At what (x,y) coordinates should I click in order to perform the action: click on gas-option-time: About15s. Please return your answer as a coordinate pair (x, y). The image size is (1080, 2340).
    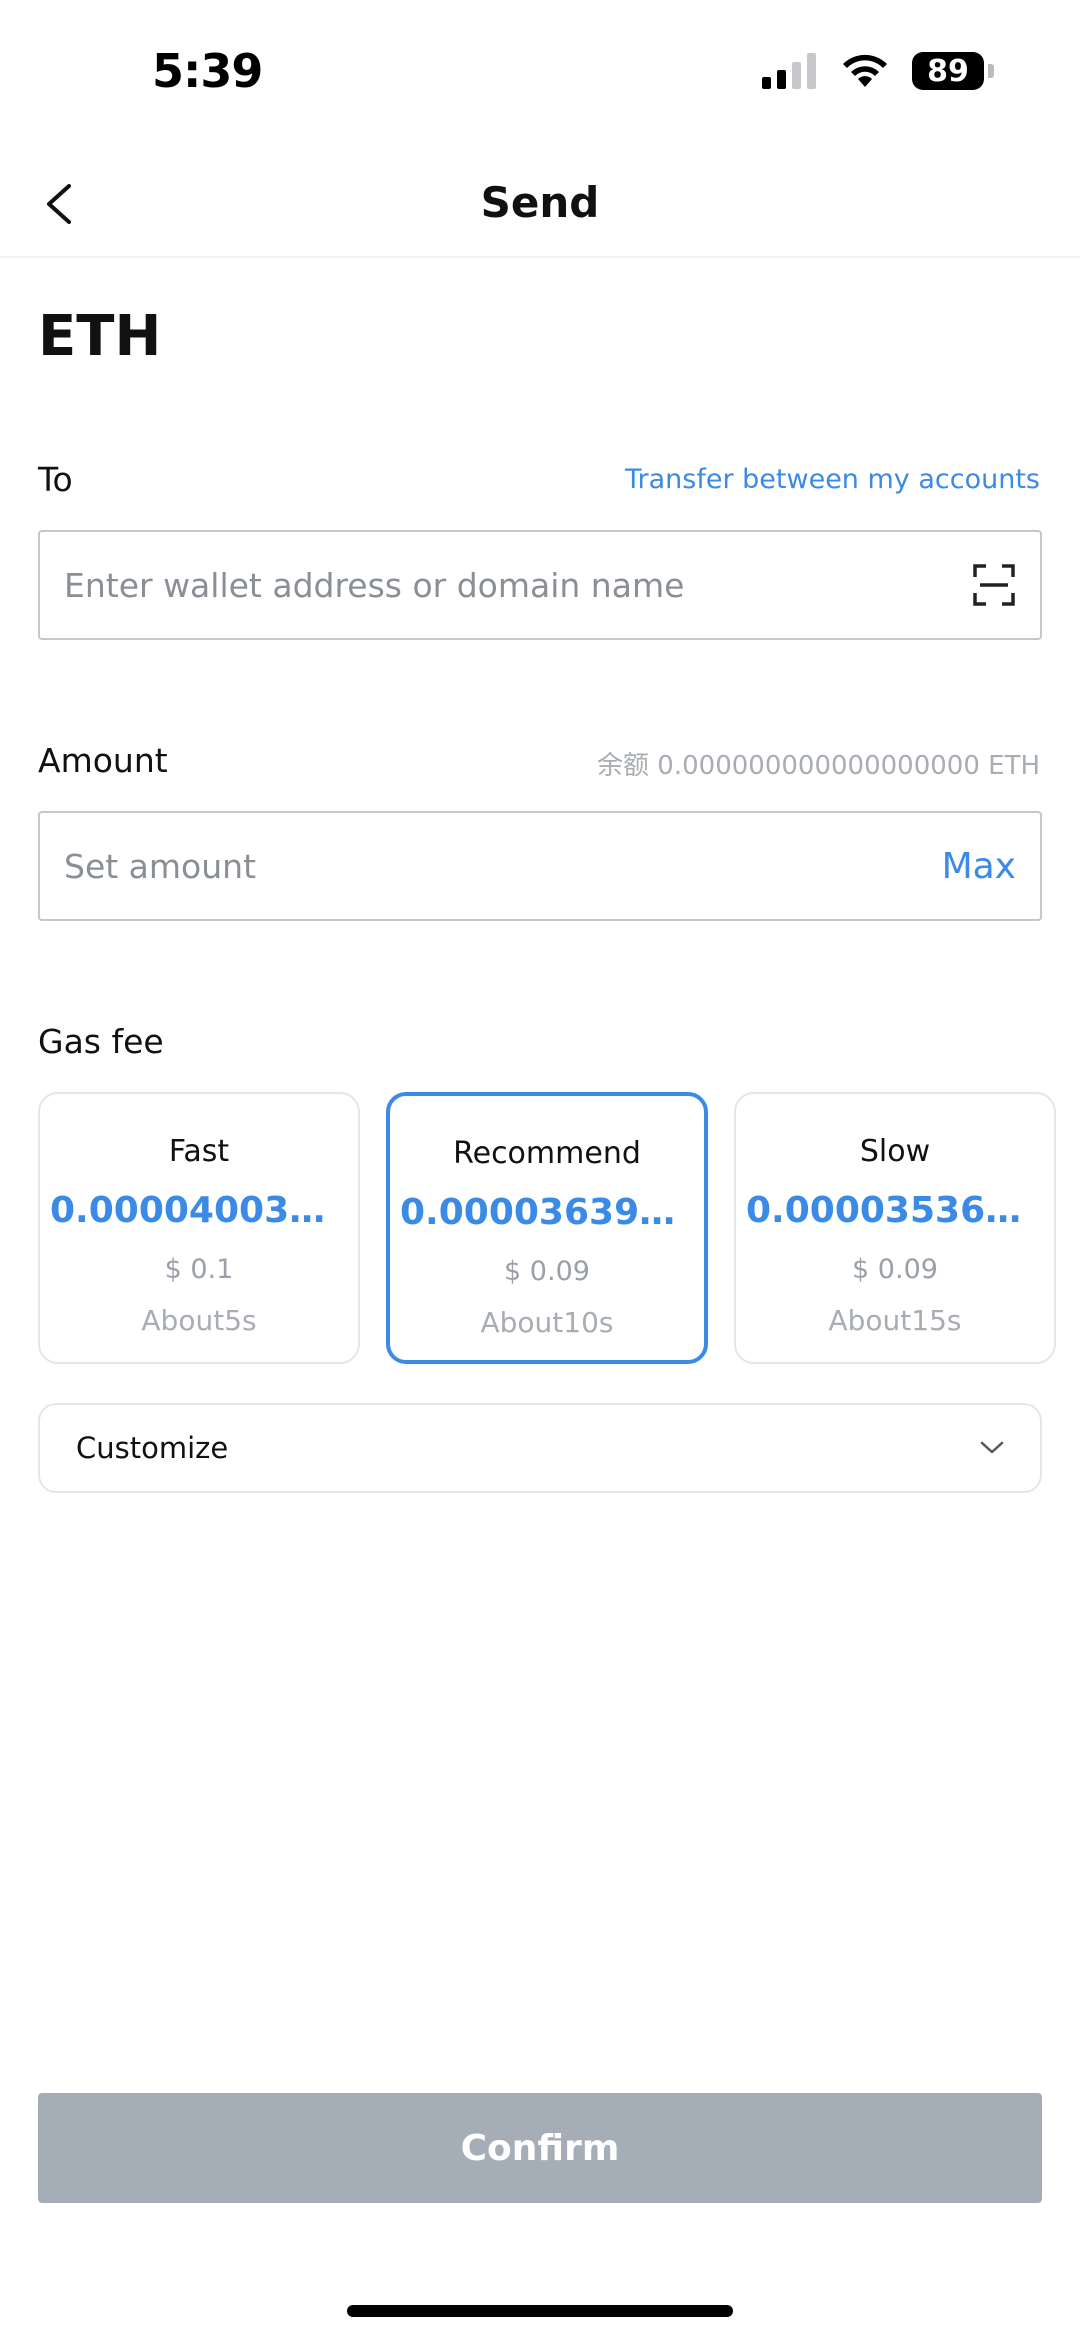
    Looking at the image, I should click on (895, 1320).